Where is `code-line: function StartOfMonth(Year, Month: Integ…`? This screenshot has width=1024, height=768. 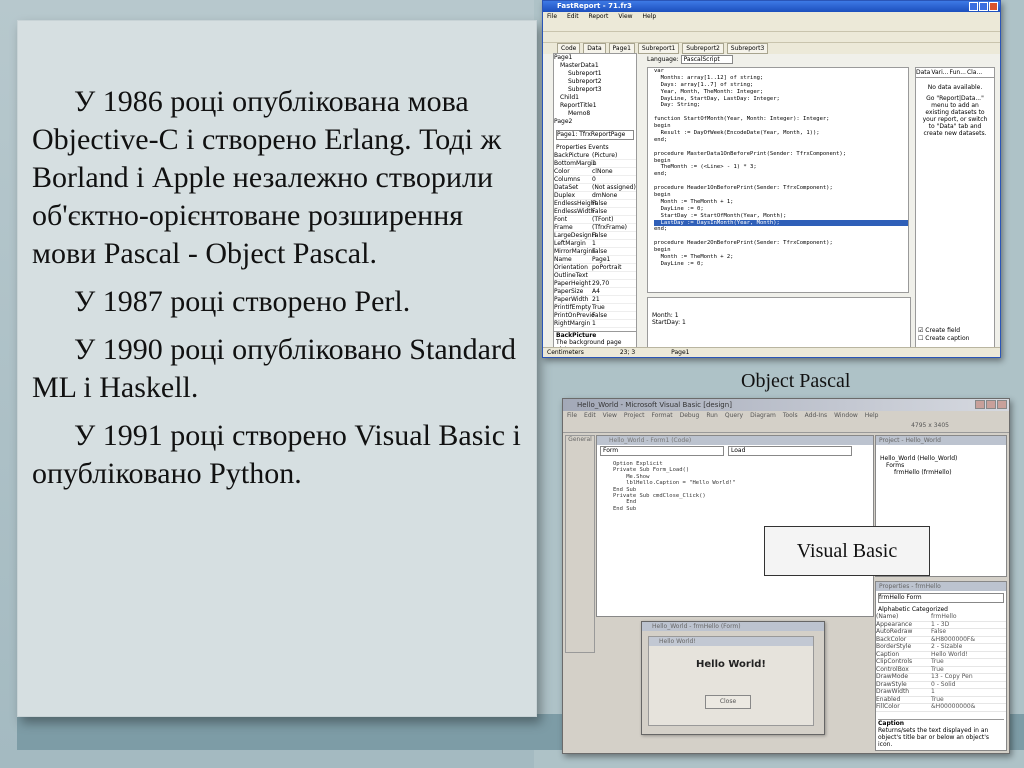 code-line: function StartOfMonth(Year, Month: Integ… is located at coordinates (781, 119).